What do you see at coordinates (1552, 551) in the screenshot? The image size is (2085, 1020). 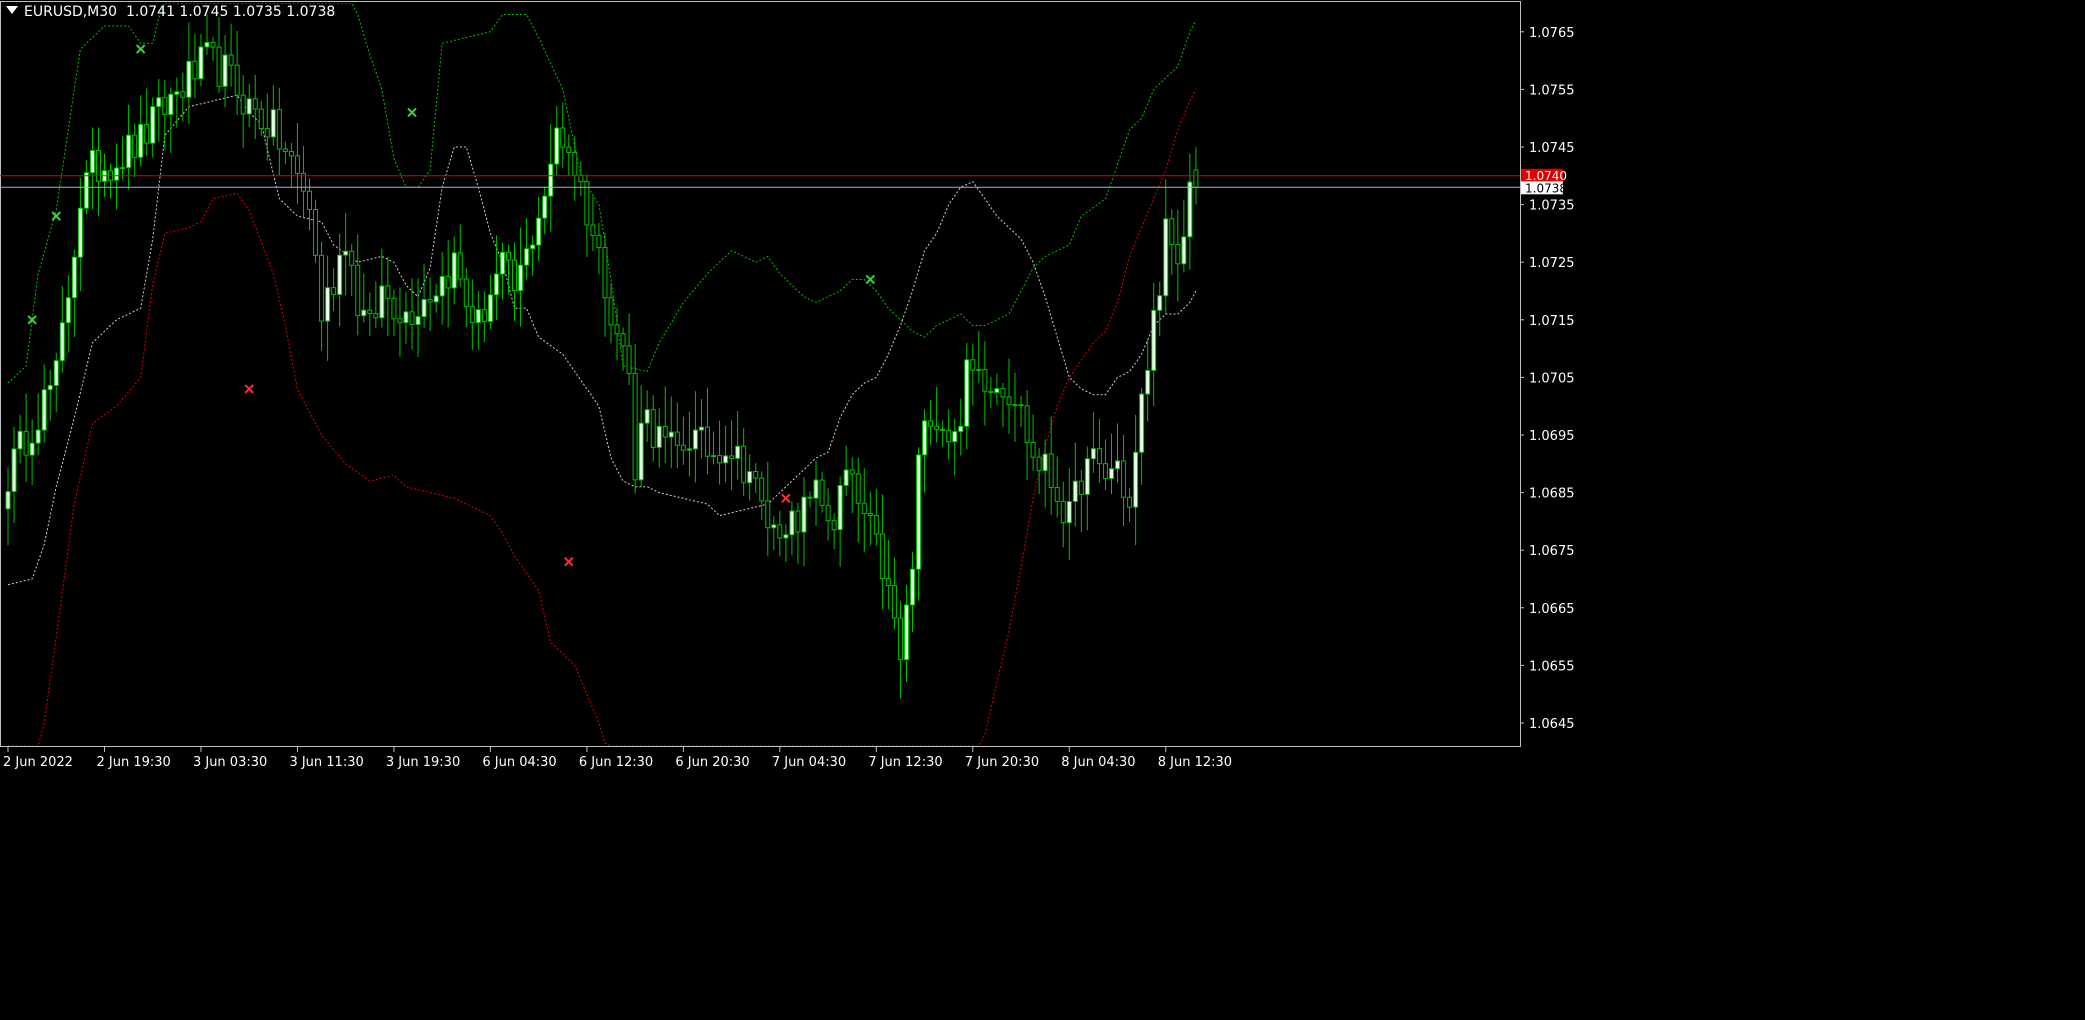 I see `price-tick-label: 1.0675` at bounding box center [1552, 551].